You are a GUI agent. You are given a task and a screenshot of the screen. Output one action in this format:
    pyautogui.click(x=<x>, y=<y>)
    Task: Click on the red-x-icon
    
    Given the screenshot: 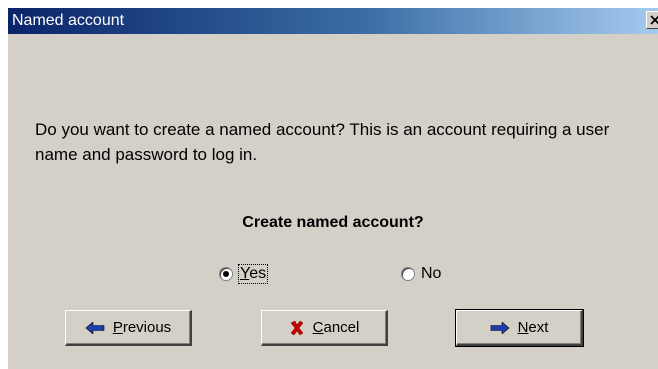 What is the action you would take?
    pyautogui.click(x=297, y=327)
    